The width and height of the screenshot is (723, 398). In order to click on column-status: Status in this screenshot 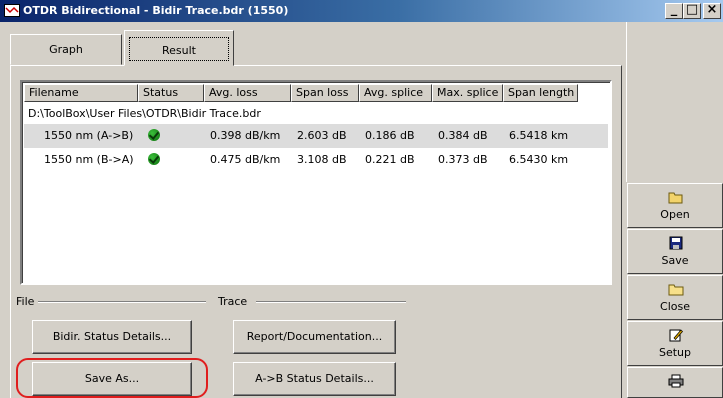, I will do `click(171, 93)`.